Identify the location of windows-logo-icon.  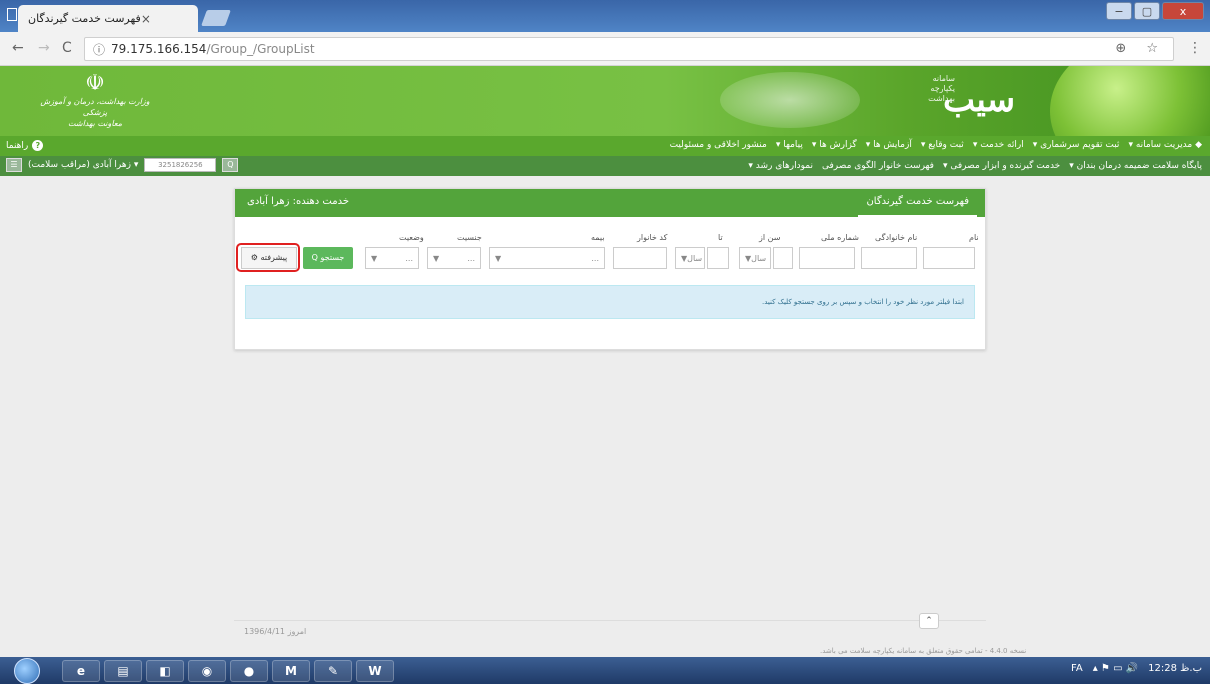
(27, 671).